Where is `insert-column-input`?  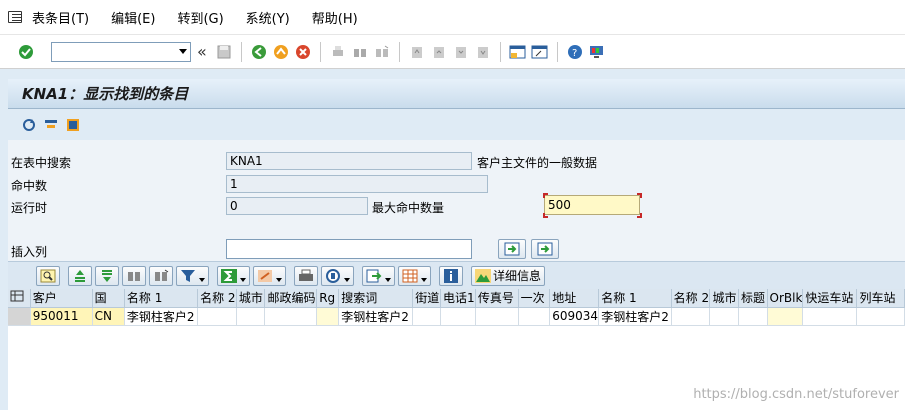 insert-column-input is located at coordinates (349, 249).